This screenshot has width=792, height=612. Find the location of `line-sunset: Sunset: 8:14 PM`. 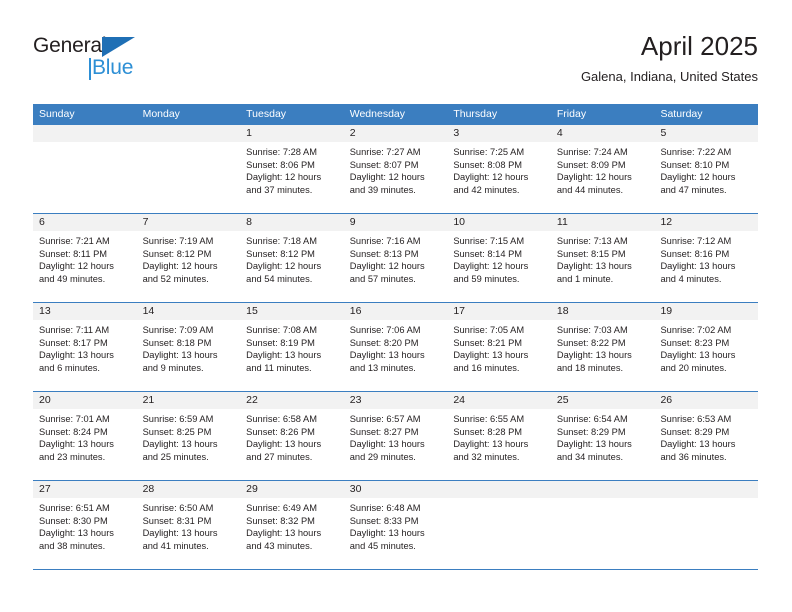

line-sunset: Sunset: 8:14 PM is located at coordinates (488, 253).